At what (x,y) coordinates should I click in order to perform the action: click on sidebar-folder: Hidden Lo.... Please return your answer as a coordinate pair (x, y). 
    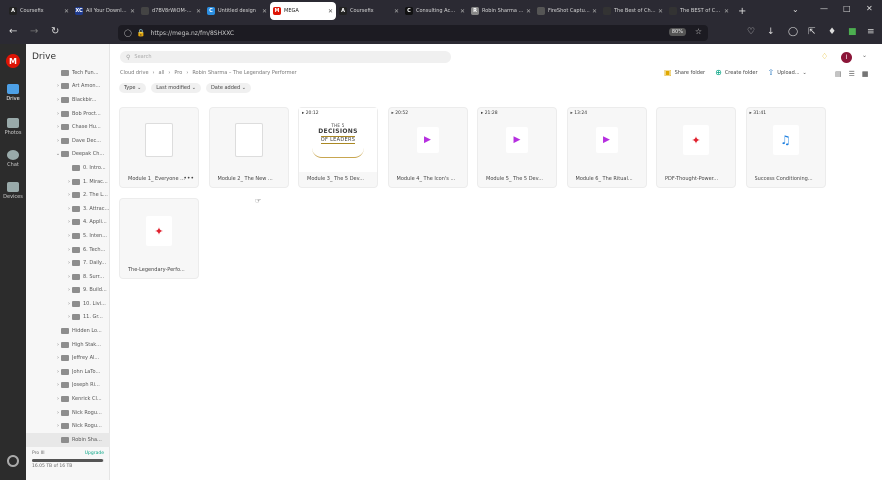
    Looking at the image, I should click on (68, 331).